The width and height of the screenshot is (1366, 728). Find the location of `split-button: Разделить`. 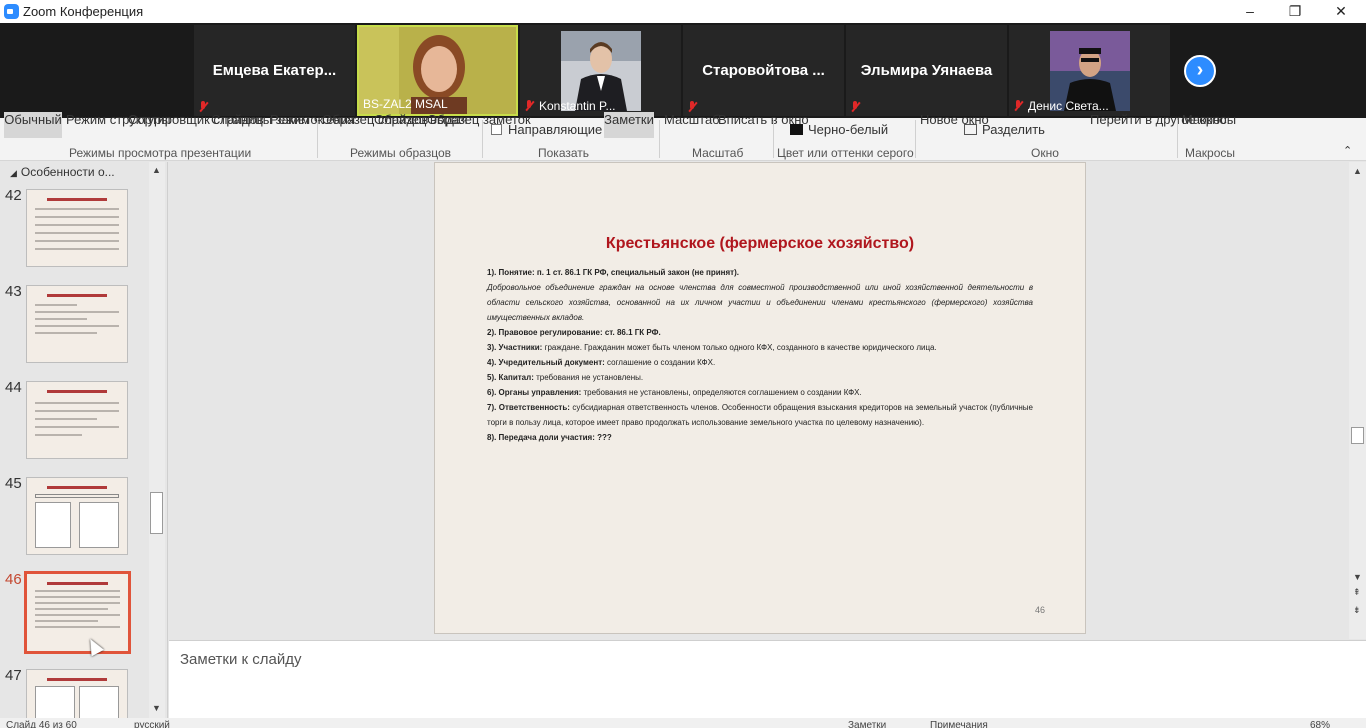

split-button: Разделить is located at coordinates (1004, 129).